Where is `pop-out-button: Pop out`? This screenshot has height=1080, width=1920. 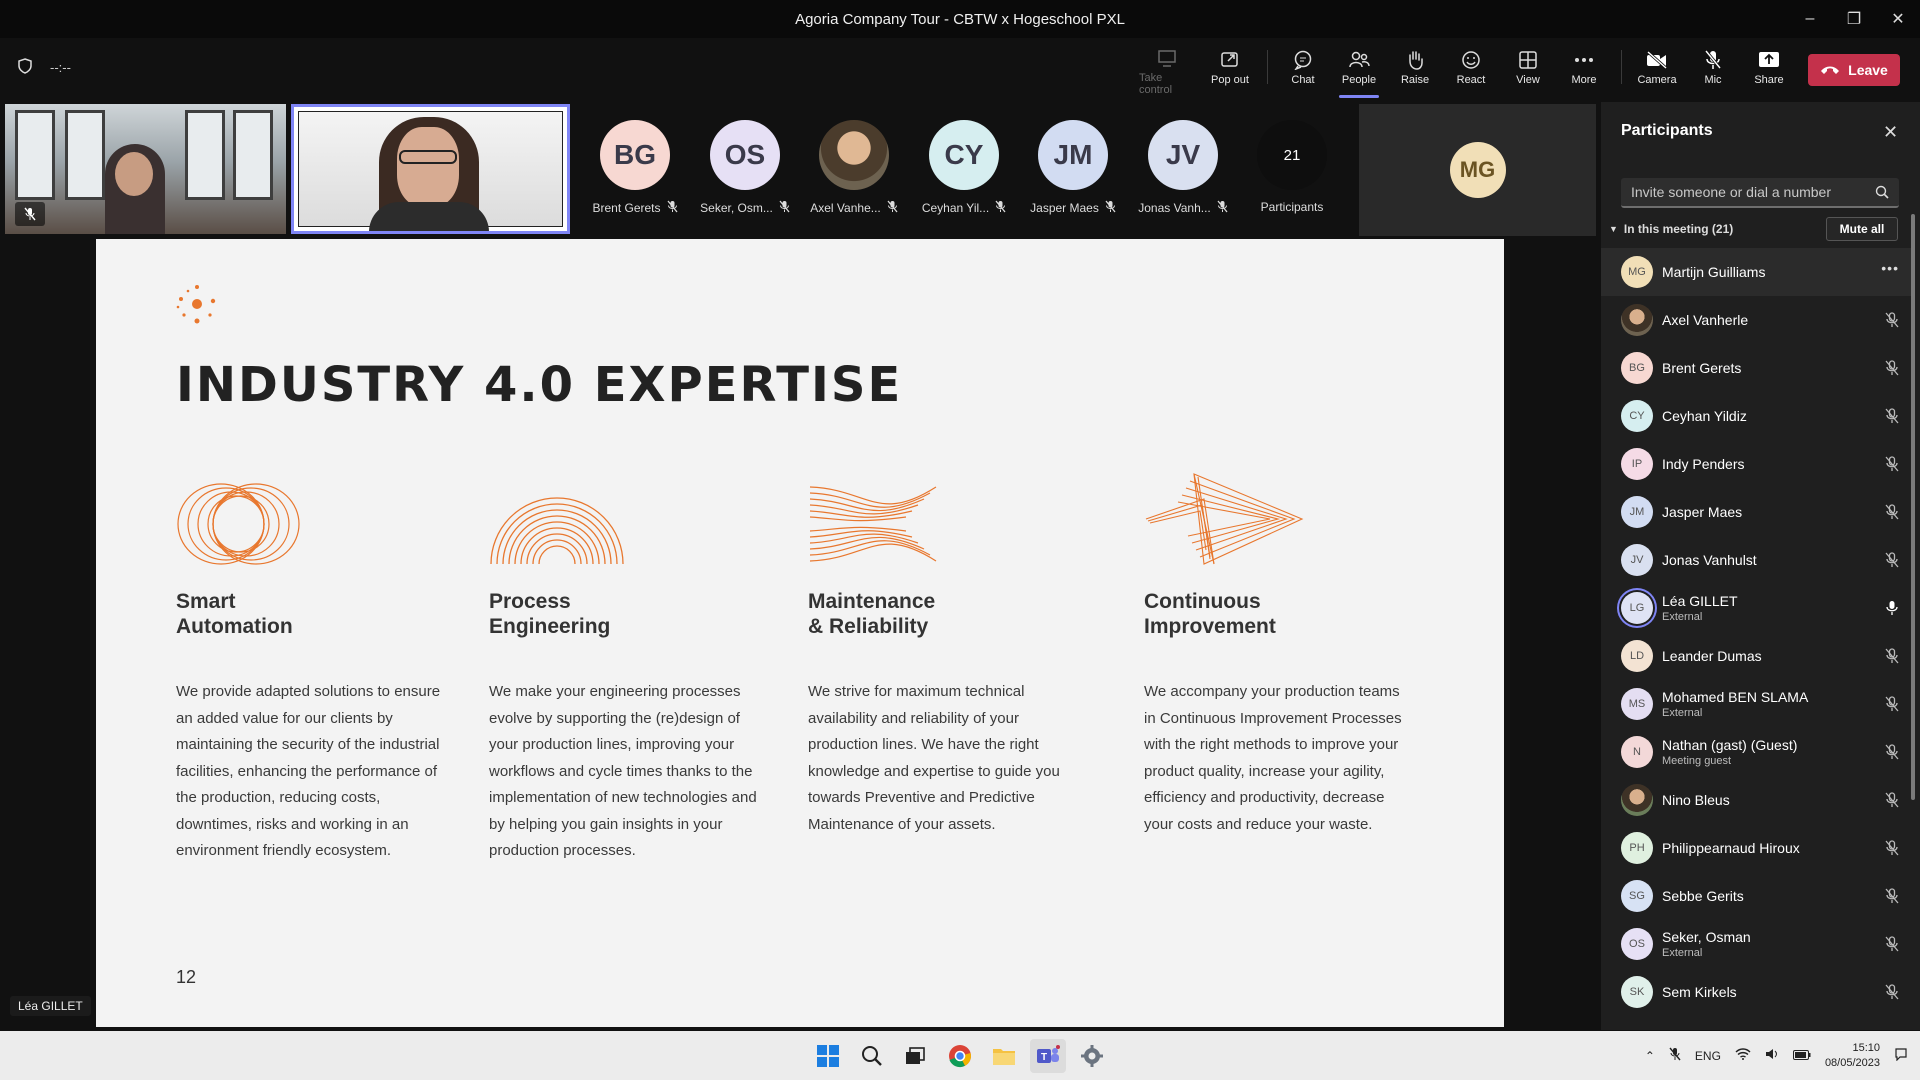 pop-out-button: Pop out is located at coordinates (1230, 71).